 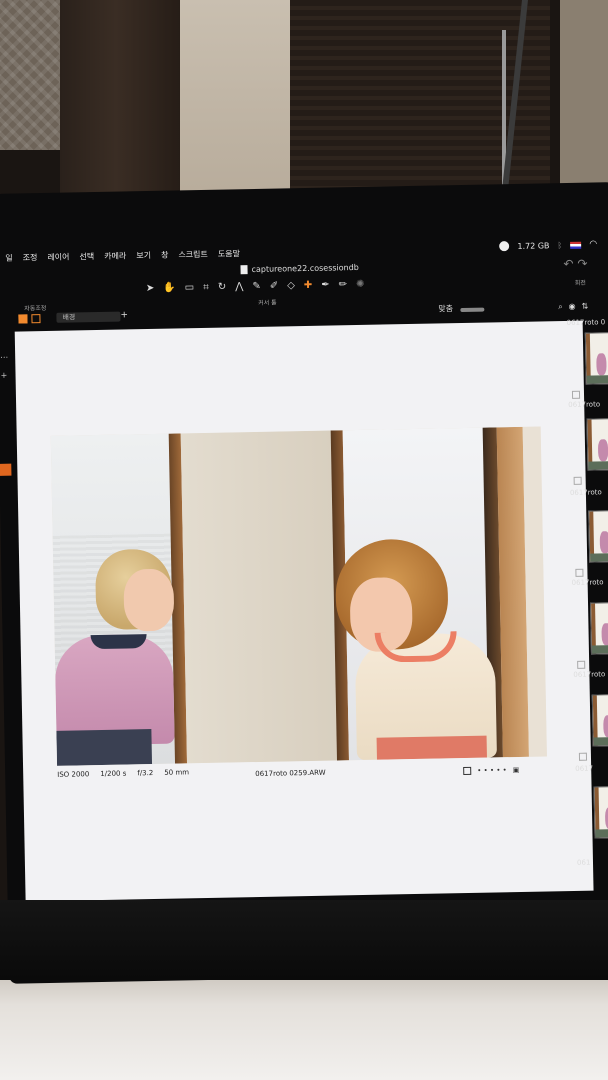 What do you see at coordinates (584, 263) in the screenshot?
I see `redo-icon: ↷` at bounding box center [584, 263].